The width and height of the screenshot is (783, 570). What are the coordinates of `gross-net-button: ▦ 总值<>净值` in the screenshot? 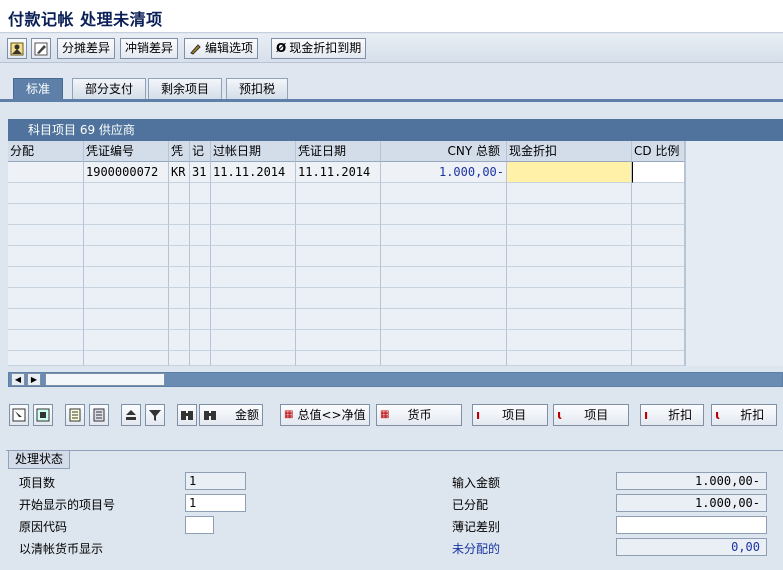 It's located at (325, 415).